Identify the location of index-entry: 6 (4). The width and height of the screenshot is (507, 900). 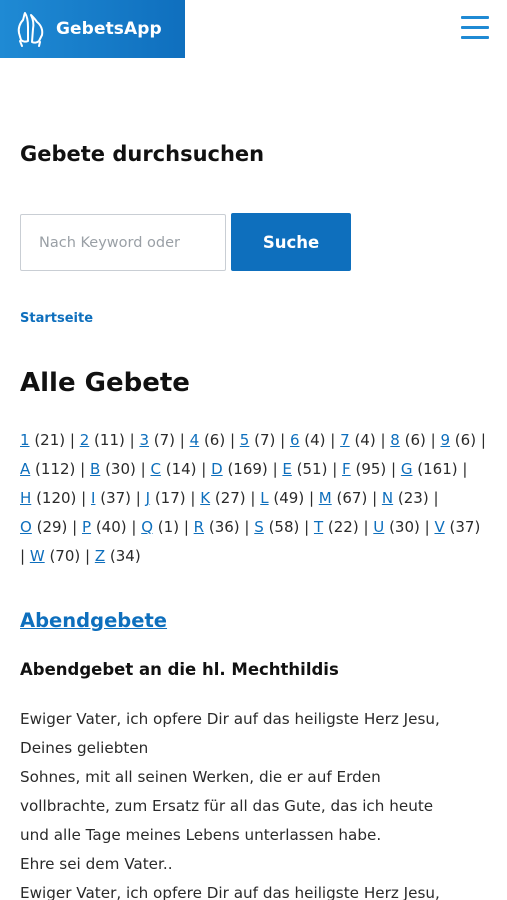
(308, 440).